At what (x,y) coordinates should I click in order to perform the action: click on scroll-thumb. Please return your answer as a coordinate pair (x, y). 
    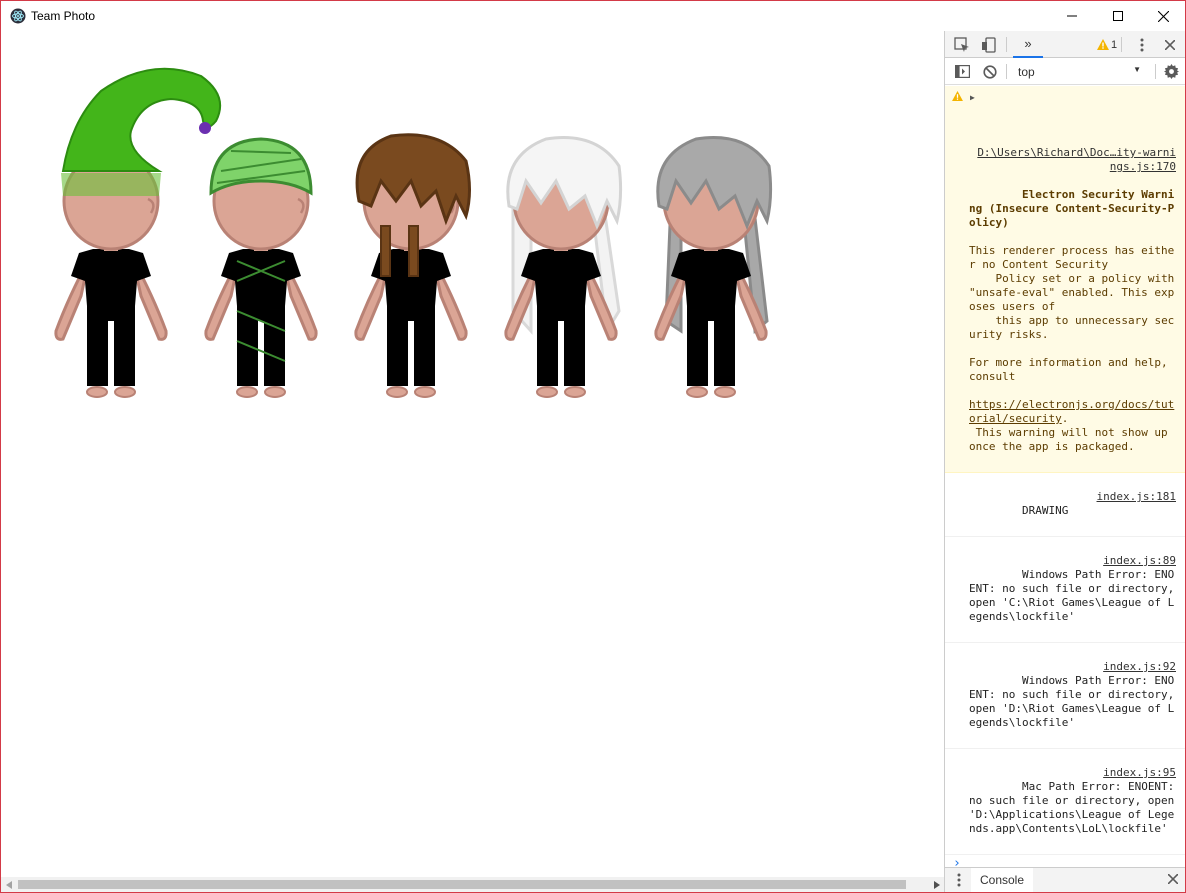
    Looking at the image, I should click on (462, 884).